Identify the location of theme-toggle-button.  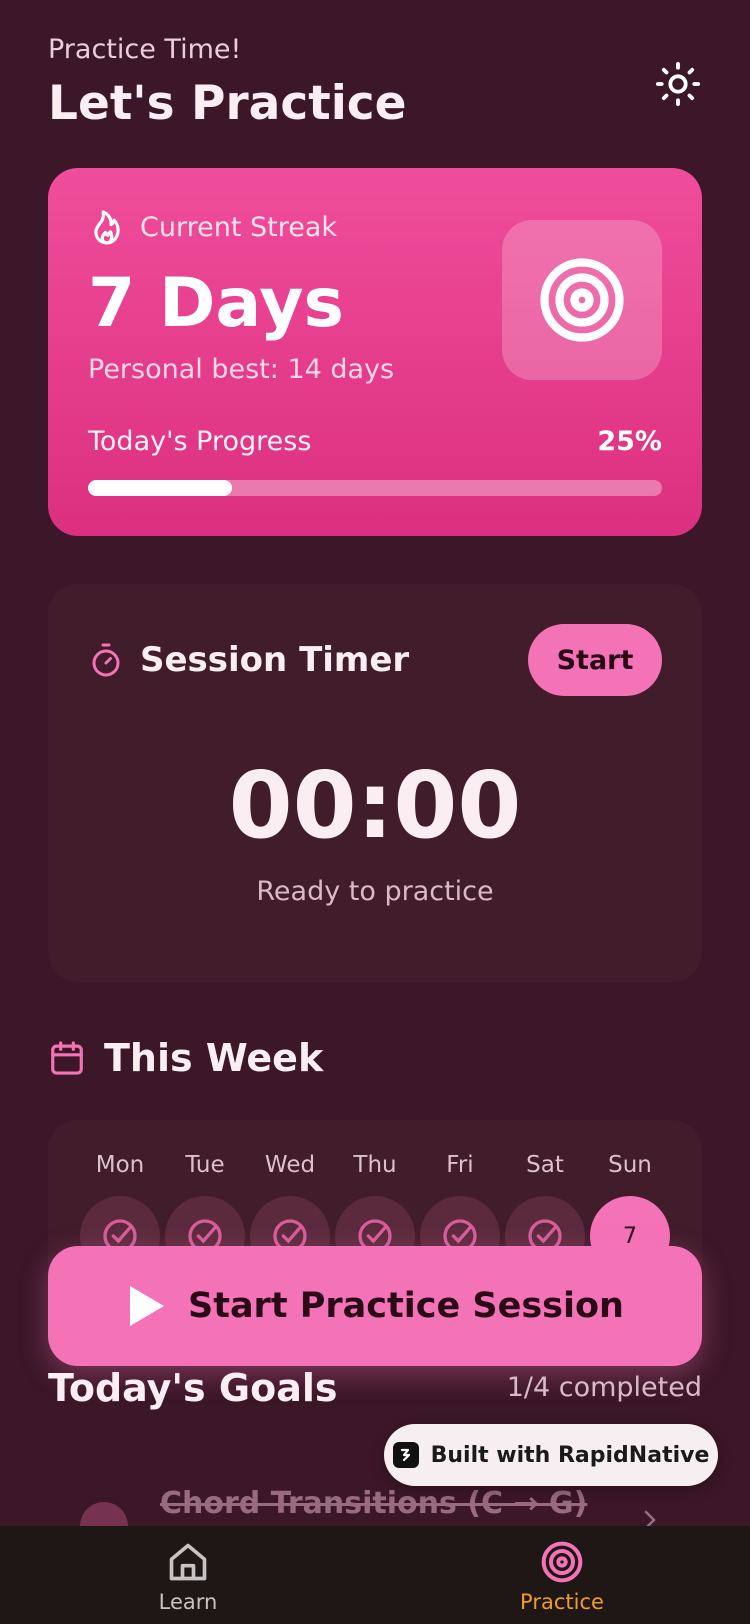
(678, 84).